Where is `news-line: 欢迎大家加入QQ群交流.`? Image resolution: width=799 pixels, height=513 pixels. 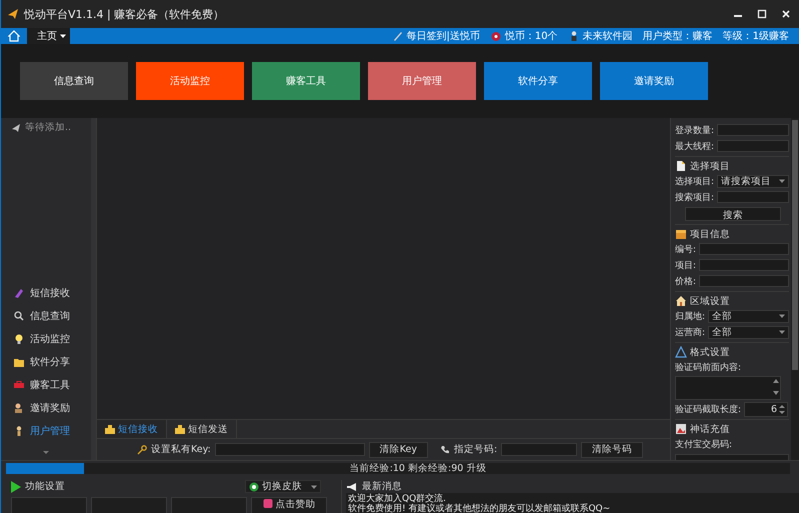
news-line: 欢迎大家加入QQ群交流. is located at coordinates (397, 499).